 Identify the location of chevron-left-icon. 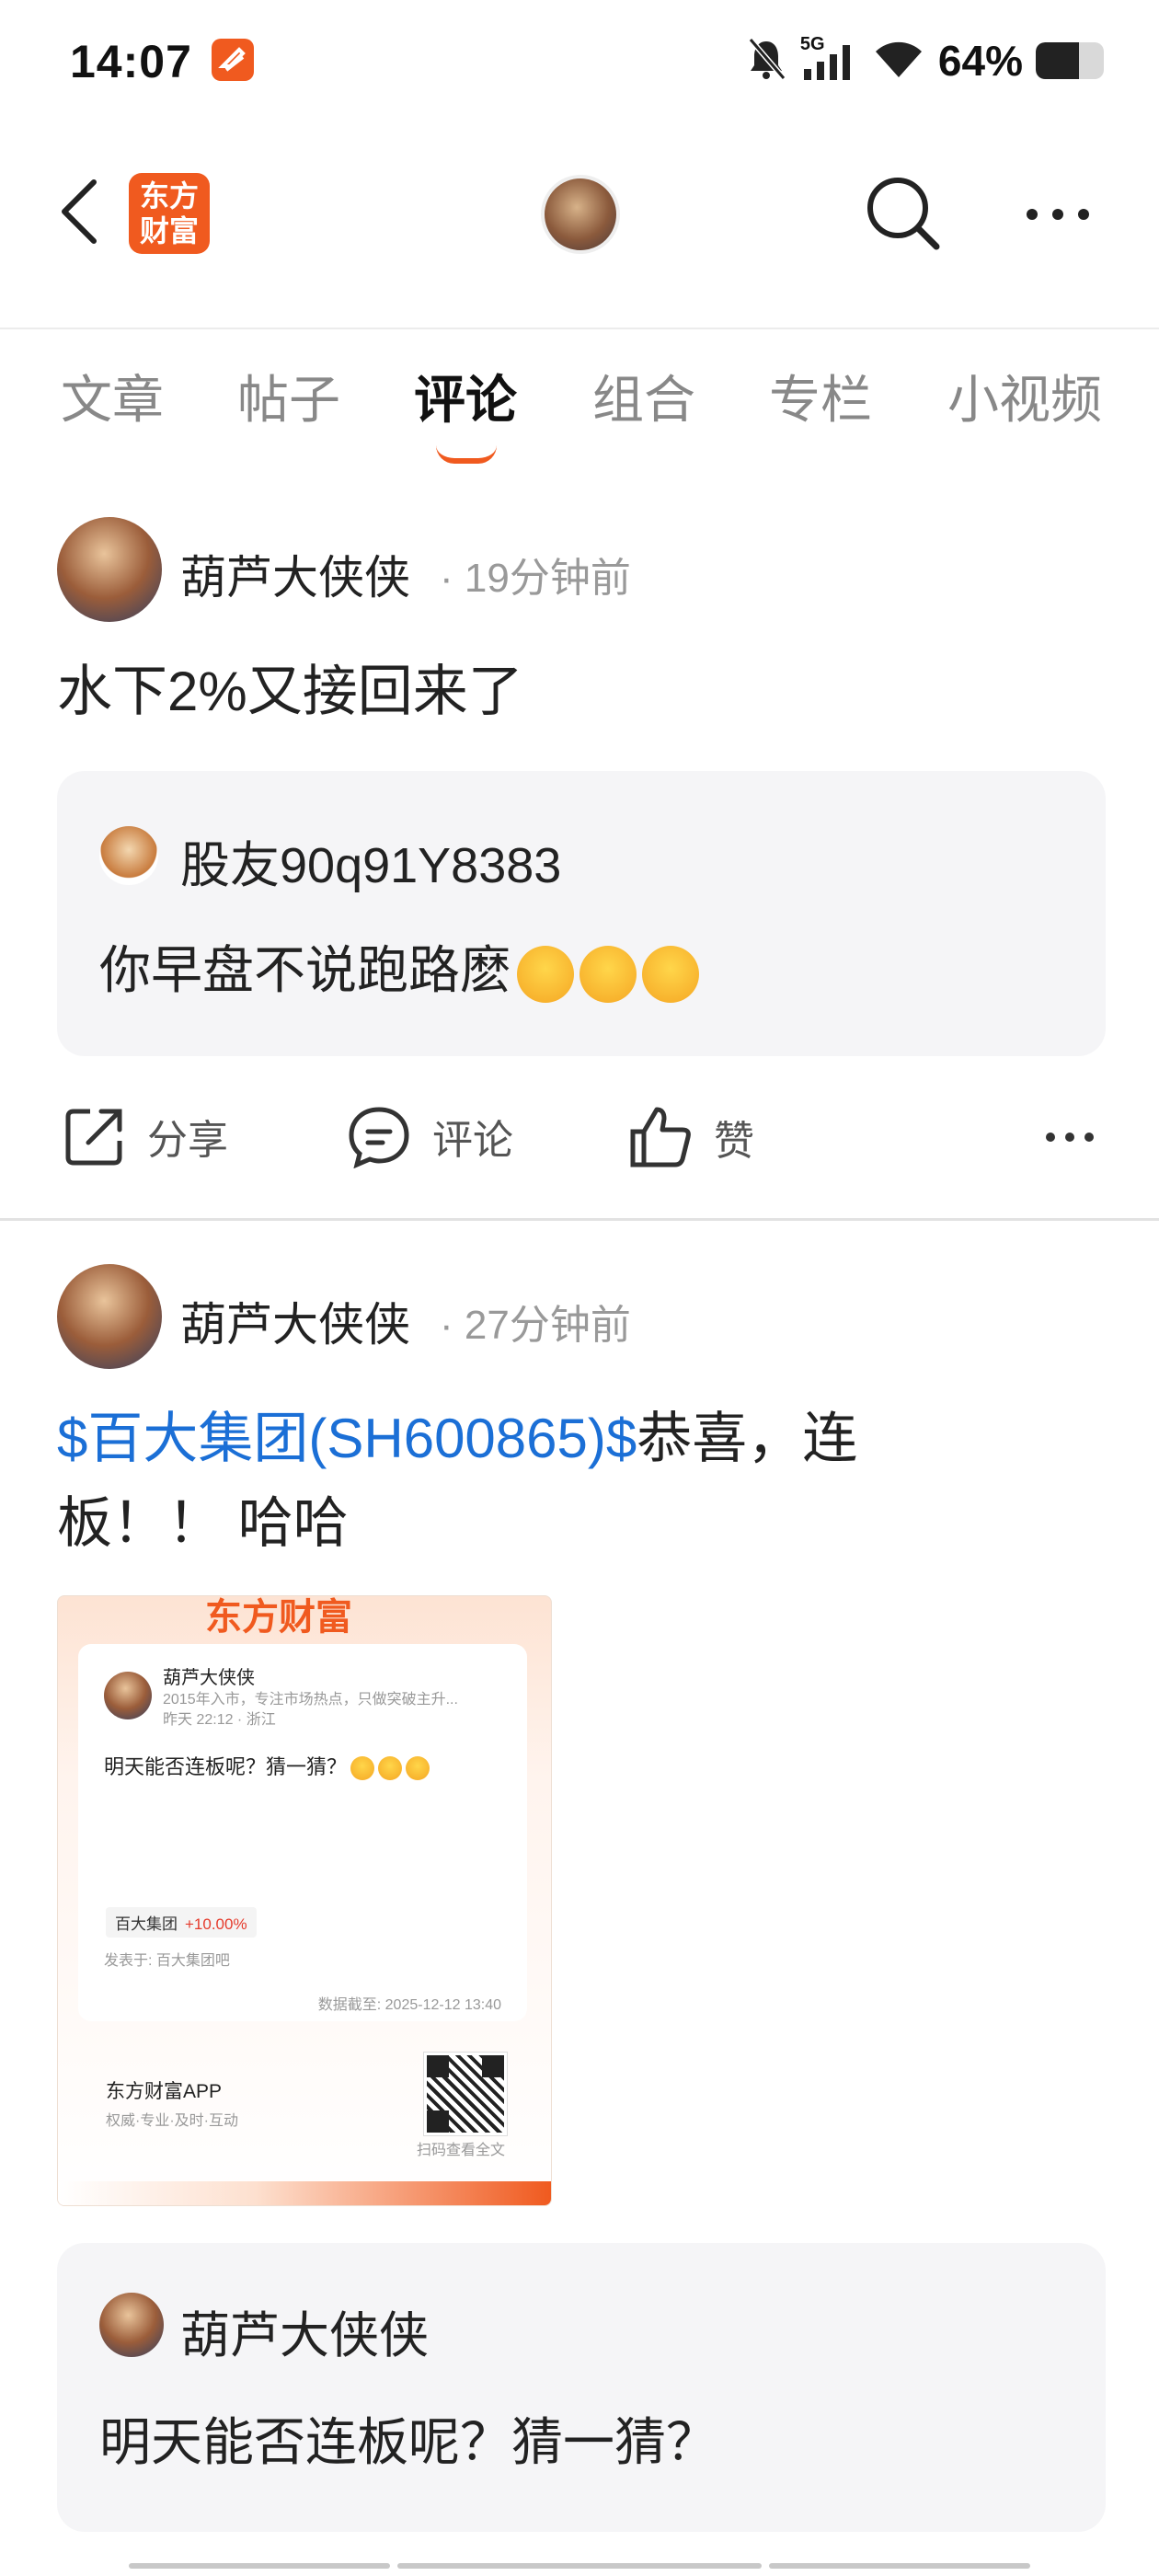
(79, 211).